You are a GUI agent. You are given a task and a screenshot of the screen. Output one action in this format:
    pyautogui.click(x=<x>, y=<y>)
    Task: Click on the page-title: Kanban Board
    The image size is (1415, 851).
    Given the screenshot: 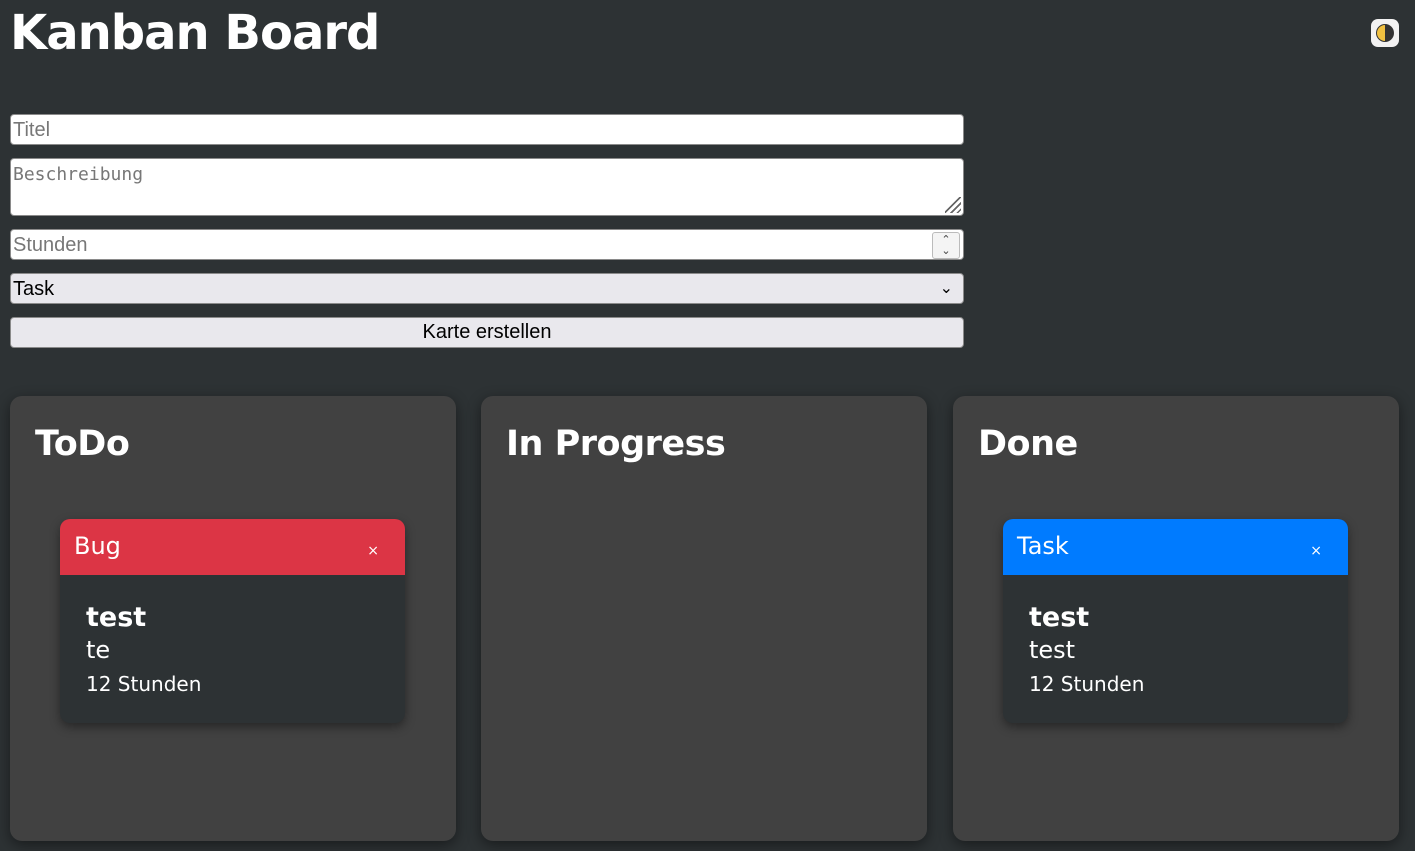 What is the action you would take?
    pyautogui.click(x=195, y=33)
    